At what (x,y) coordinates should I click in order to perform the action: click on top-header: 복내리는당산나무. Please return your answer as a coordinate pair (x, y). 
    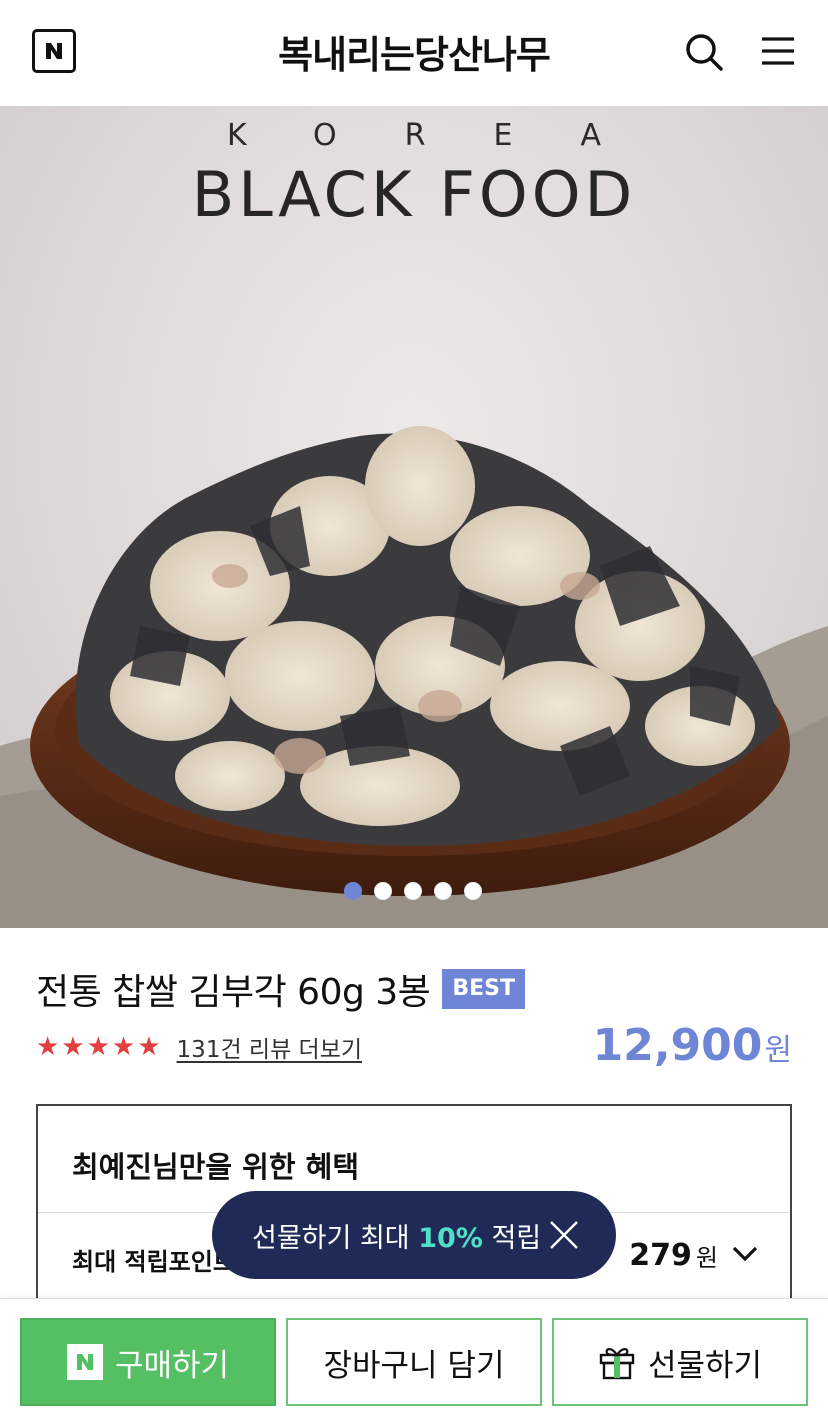
    Looking at the image, I should click on (414, 53).